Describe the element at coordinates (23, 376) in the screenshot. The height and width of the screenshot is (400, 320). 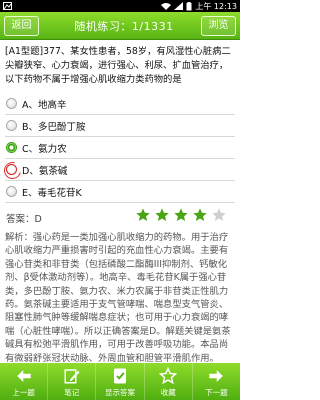
I see `arrow-left-icon` at that location.